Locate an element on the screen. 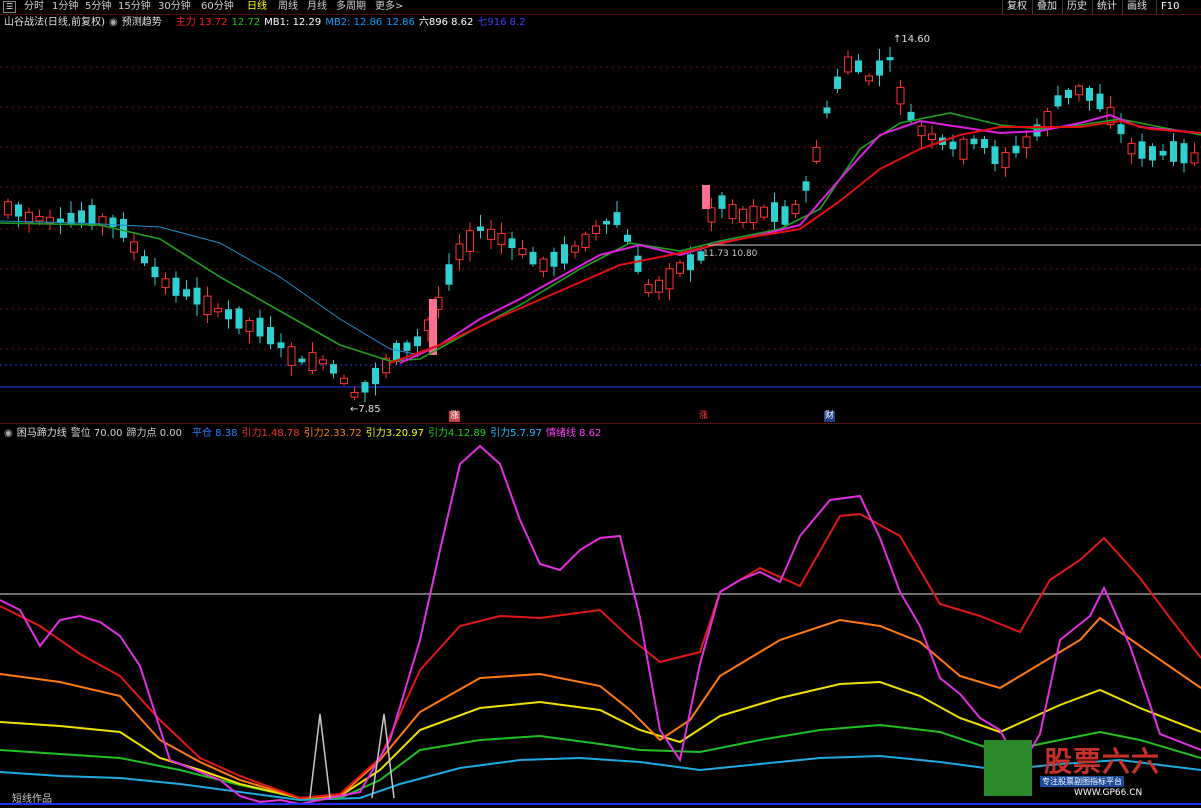 Image resolution: width=1201 pixels, height=808 pixels. period-tab: 分时 is located at coordinates (34, 7).